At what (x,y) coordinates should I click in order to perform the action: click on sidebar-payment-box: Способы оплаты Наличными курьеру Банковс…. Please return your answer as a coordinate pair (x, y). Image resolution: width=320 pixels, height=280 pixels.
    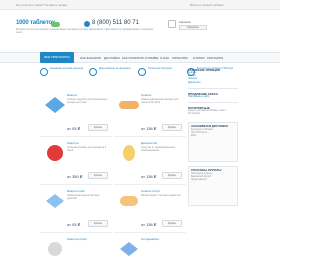
    Looking at the image, I should click on (213, 186).